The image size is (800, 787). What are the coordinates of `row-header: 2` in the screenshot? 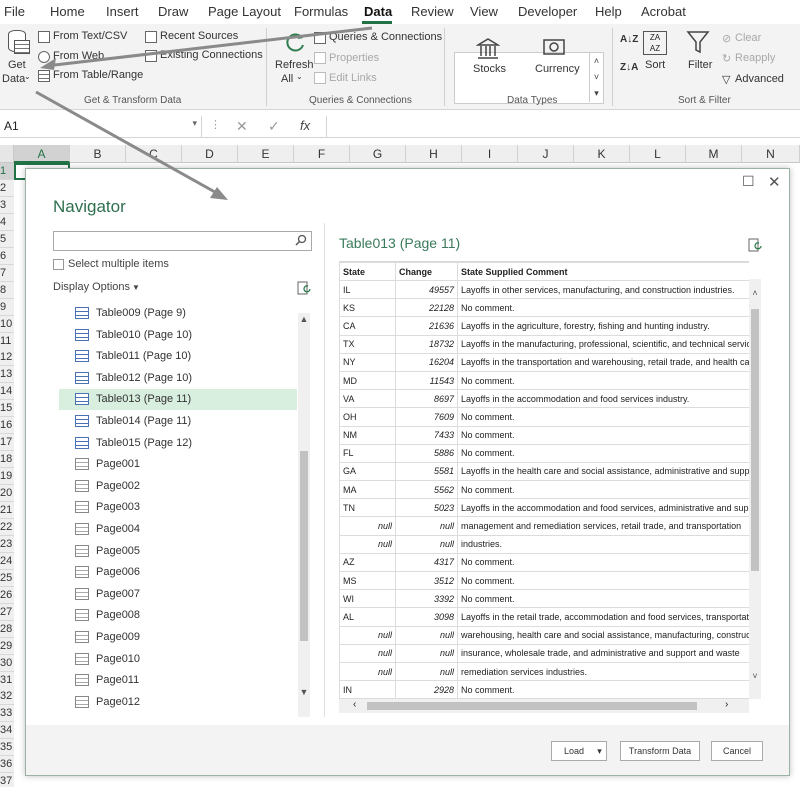 It's located at (7, 188).